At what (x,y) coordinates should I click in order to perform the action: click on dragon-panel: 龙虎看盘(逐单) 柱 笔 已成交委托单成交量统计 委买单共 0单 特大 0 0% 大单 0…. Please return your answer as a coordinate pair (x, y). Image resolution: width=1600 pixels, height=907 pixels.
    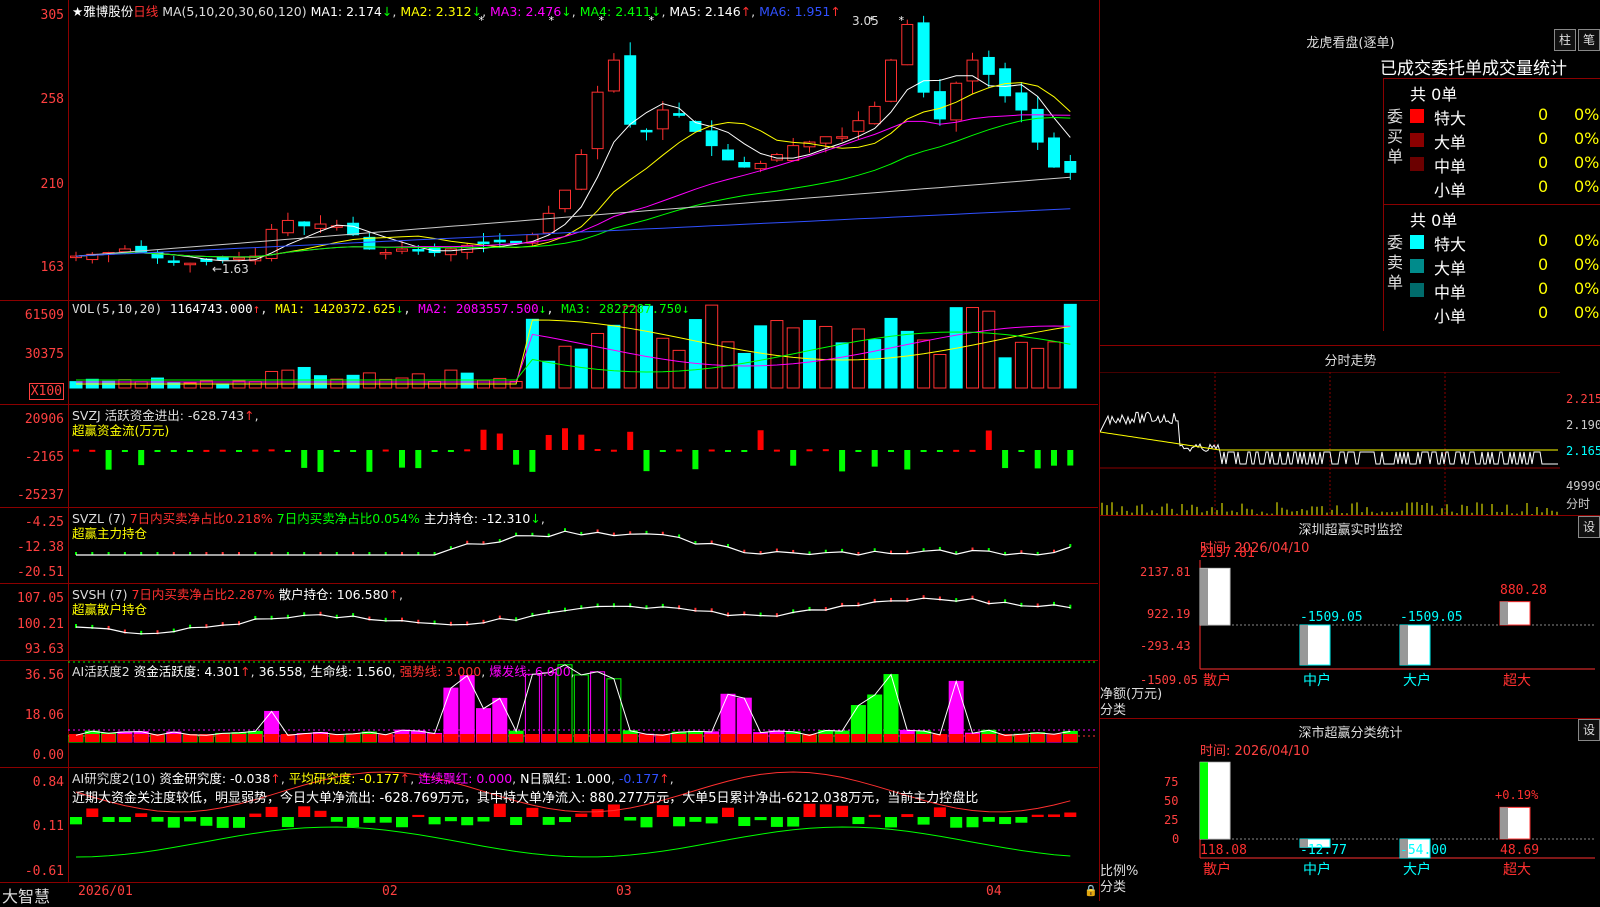
    Looking at the image, I should click on (1349, 172).